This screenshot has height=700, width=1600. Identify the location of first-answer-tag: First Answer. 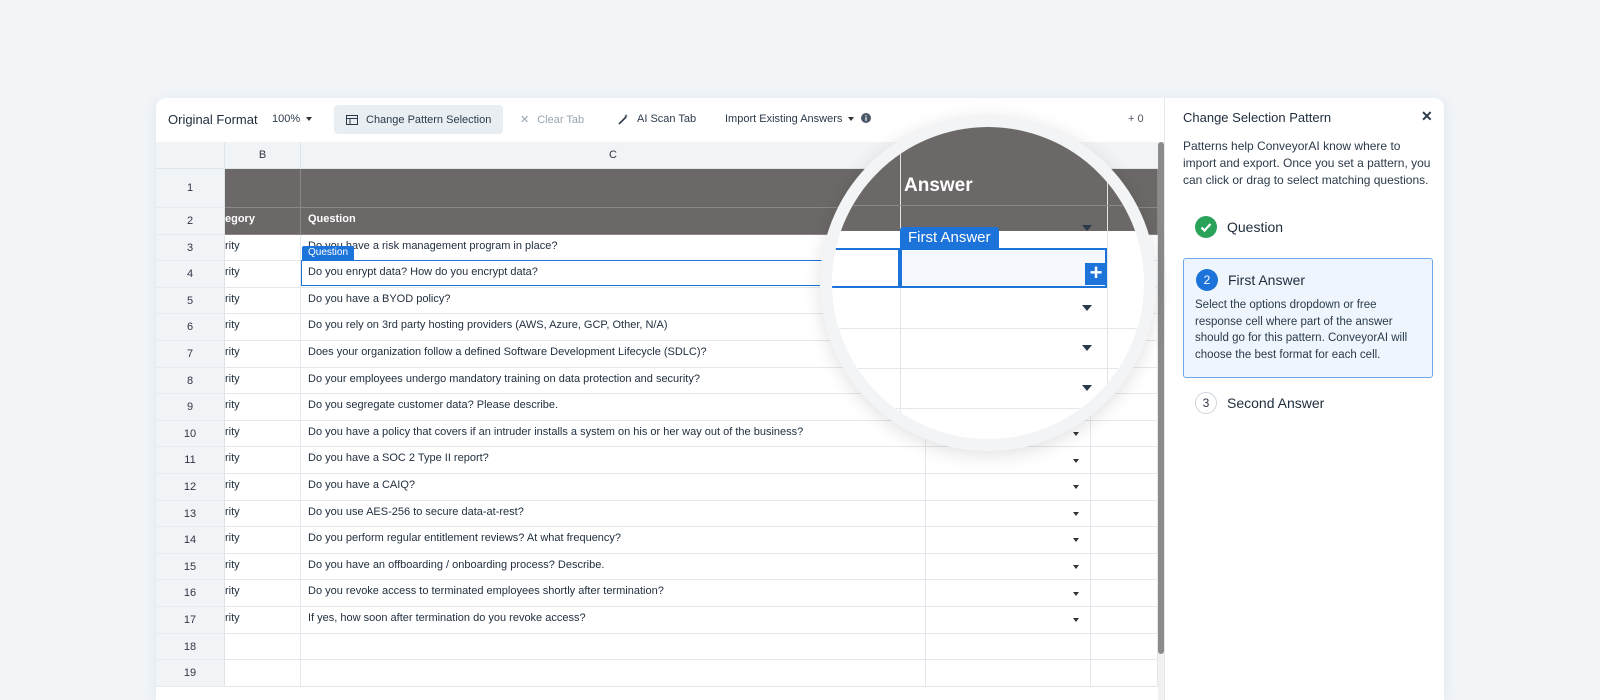
(949, 238).